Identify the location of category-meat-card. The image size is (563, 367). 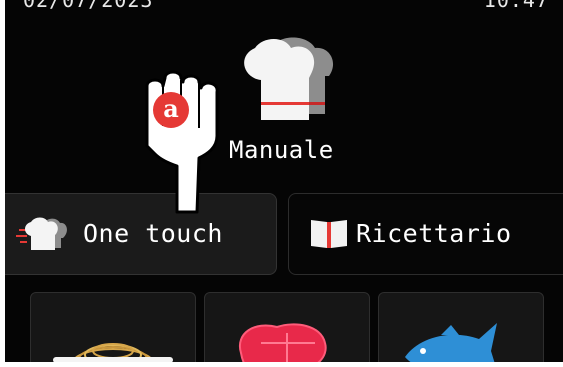
(287, 327).